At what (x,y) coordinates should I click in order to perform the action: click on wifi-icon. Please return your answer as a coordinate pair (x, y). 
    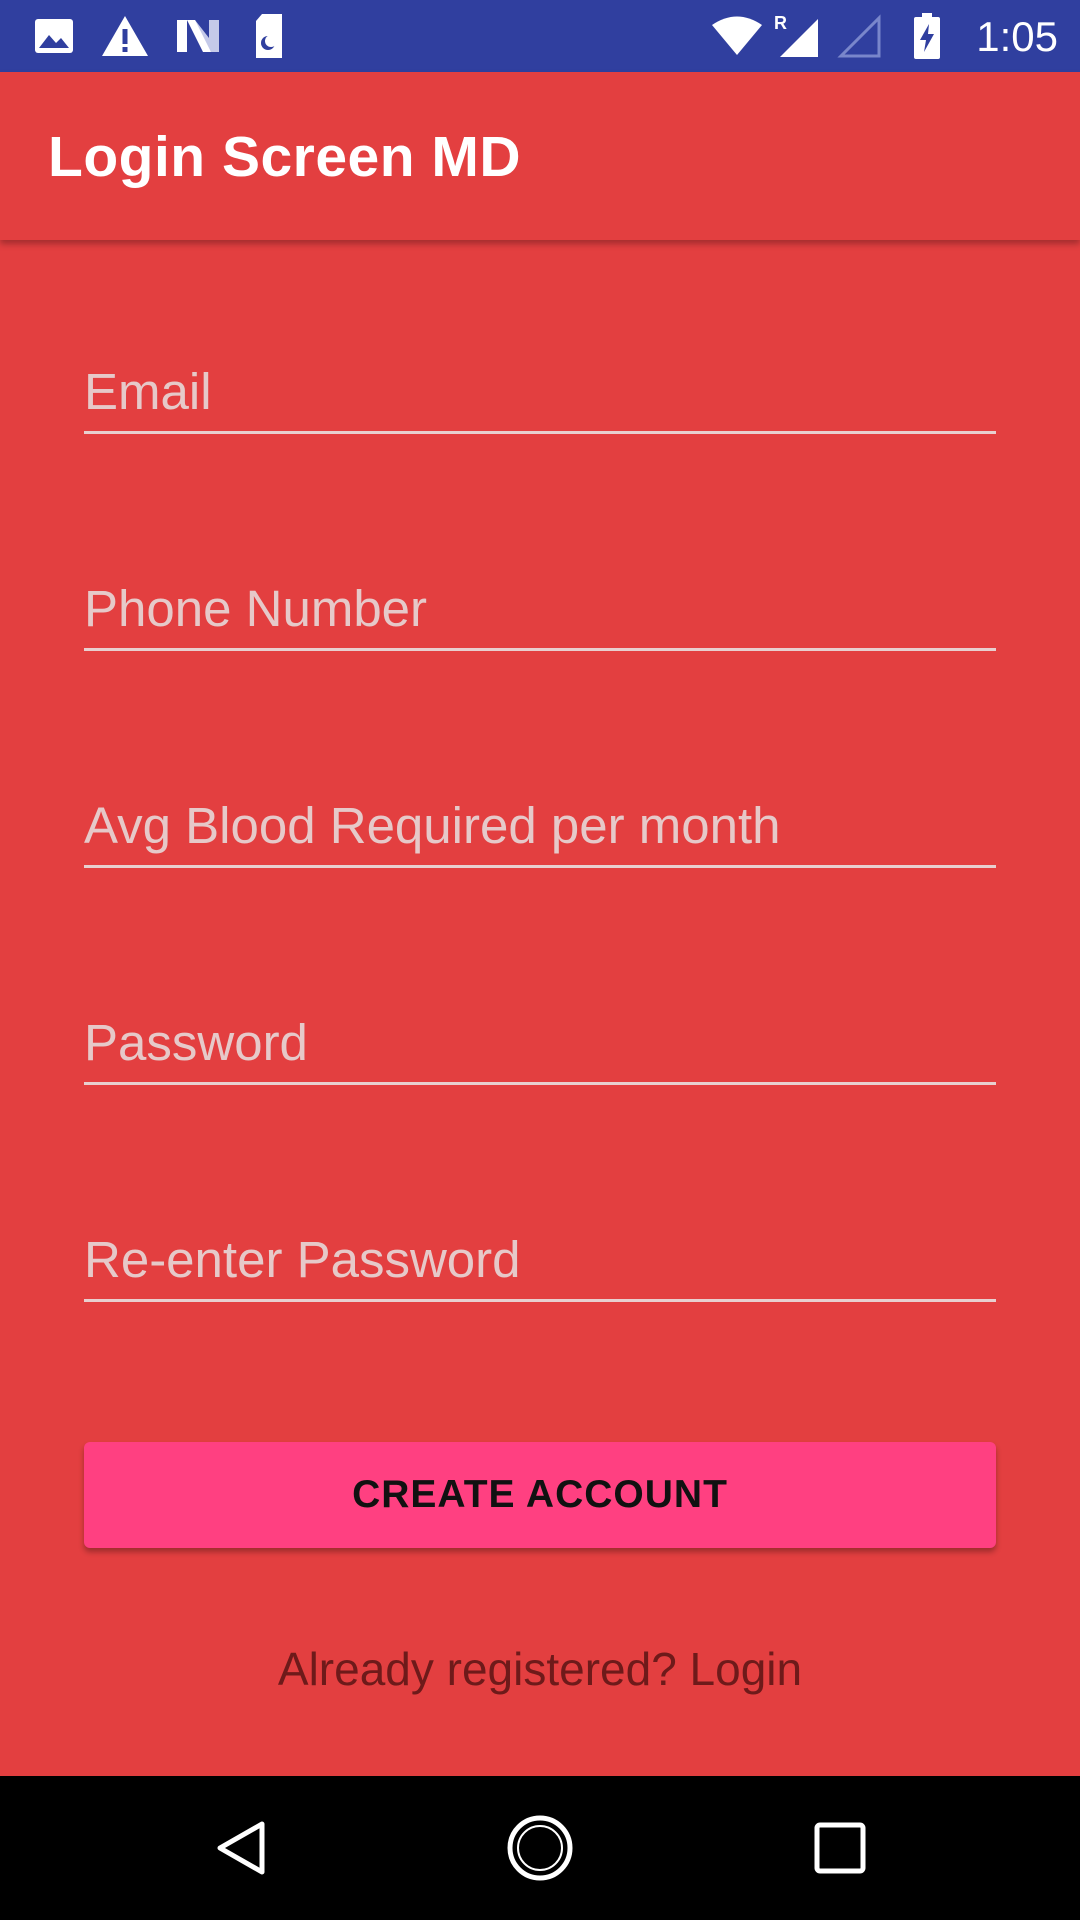
    Looking at the image, I should click on (737, 36).